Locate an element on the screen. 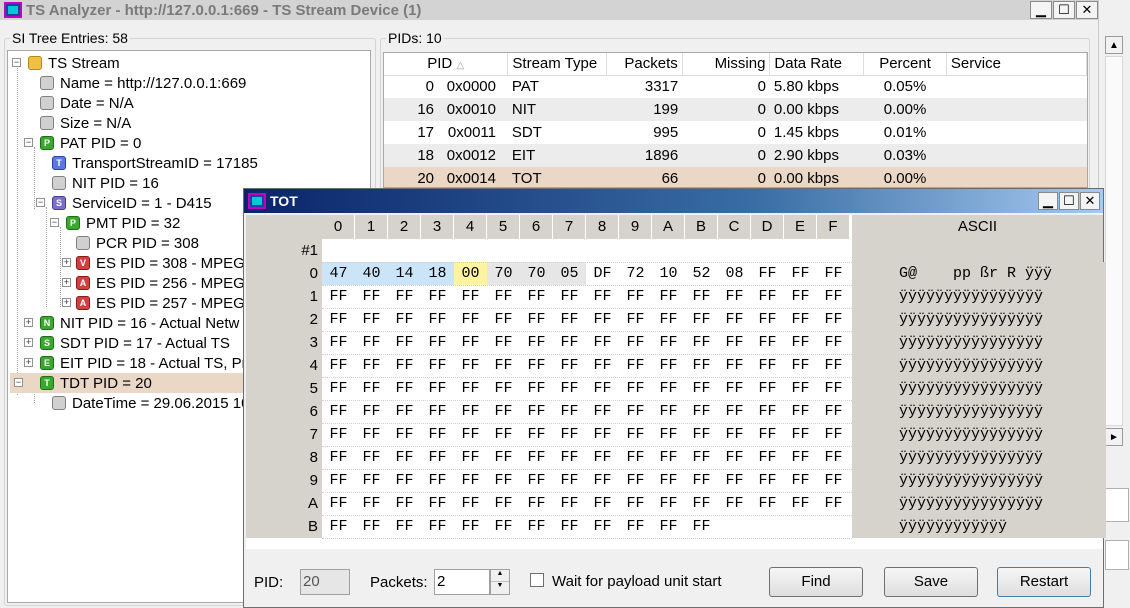 Image resolution: width=1130 pixels, height=608 pixels. tree-item-pat: − P PAT PID = 0 is located at coordinates (82, 143).